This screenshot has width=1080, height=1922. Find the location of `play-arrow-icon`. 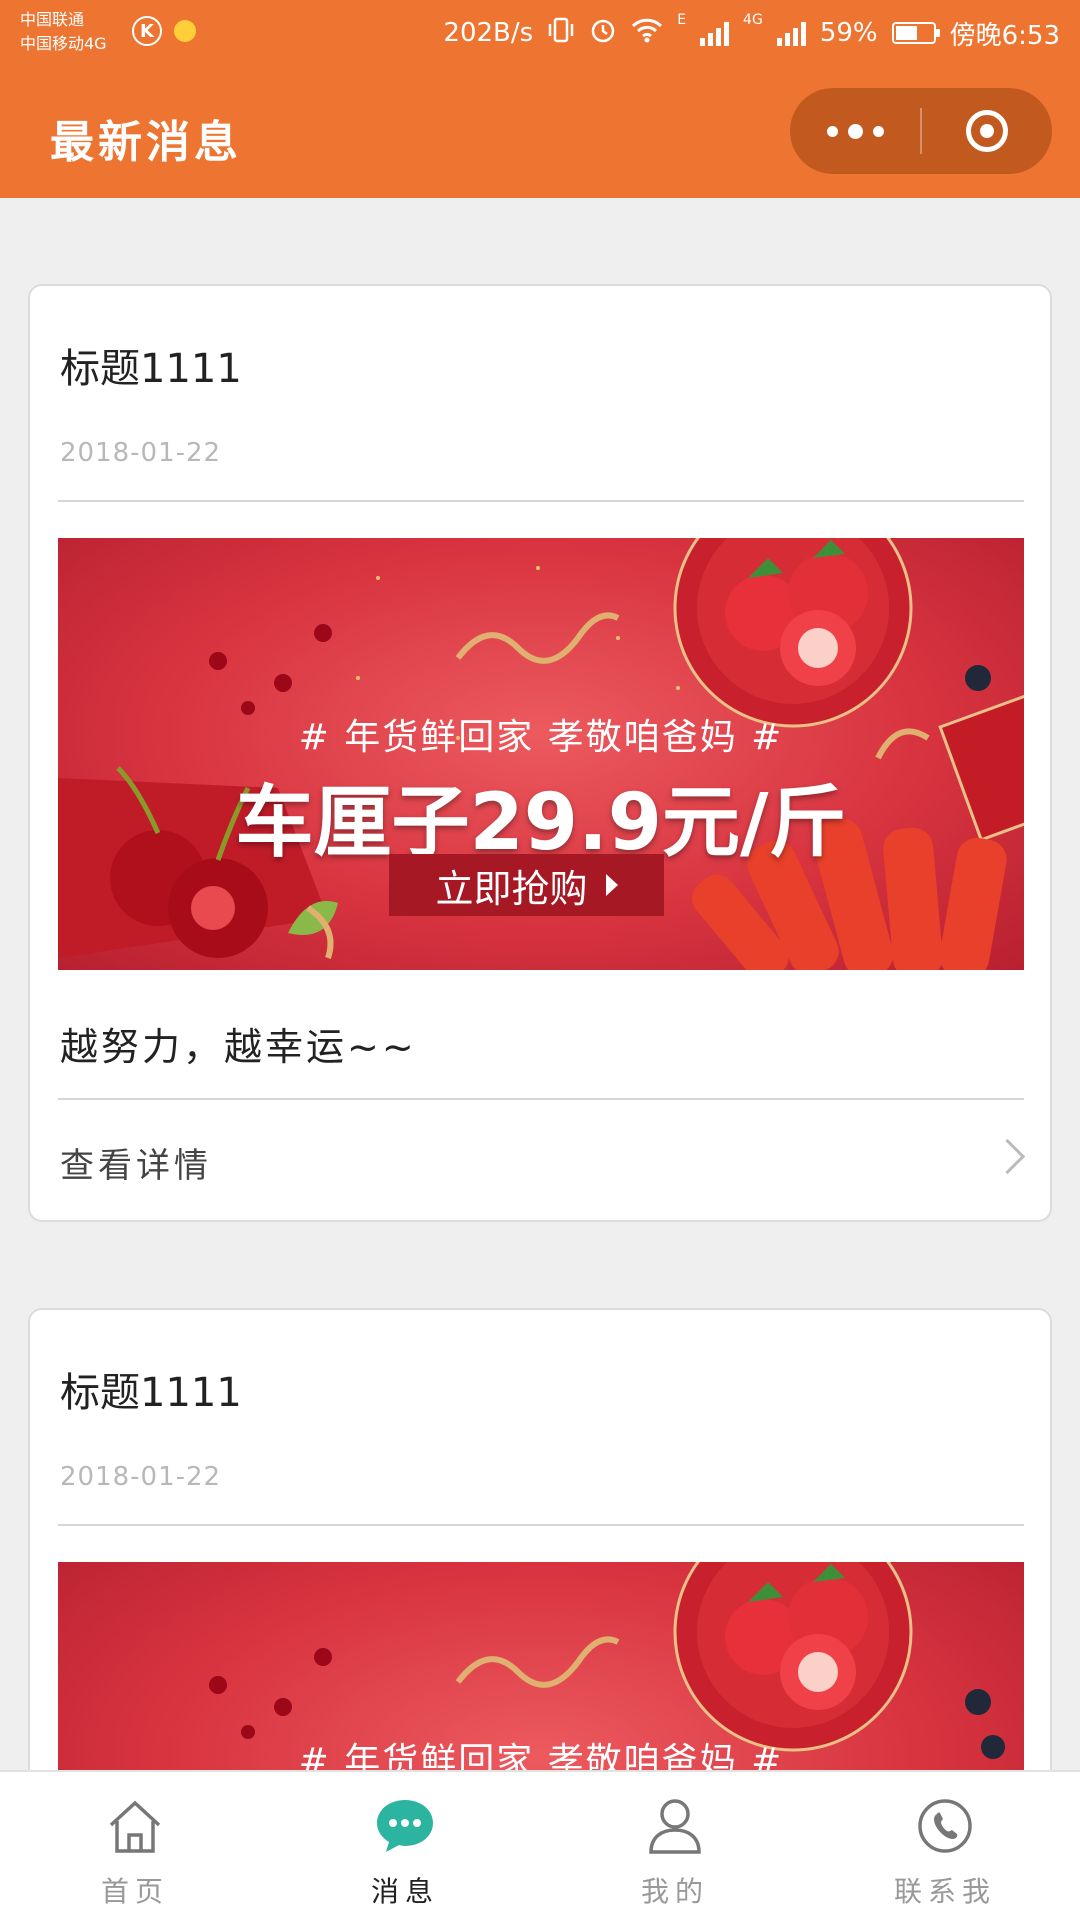

play-arrow-icon is located at coordinates (611, 885).